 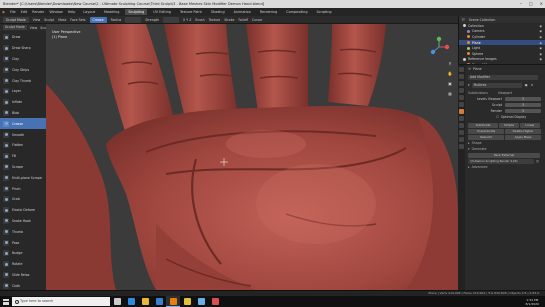 What do you see at coordinates (191, 12) in the screenshot?
I see `tab-texture-paint: Texture Paint` at bounding box center [191, 12].